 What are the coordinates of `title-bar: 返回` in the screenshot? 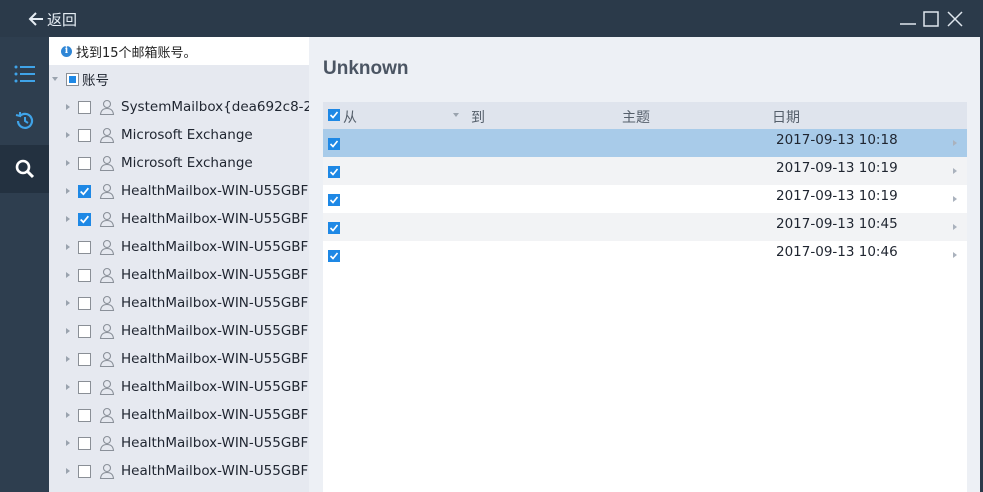 It's located at (491, 18).